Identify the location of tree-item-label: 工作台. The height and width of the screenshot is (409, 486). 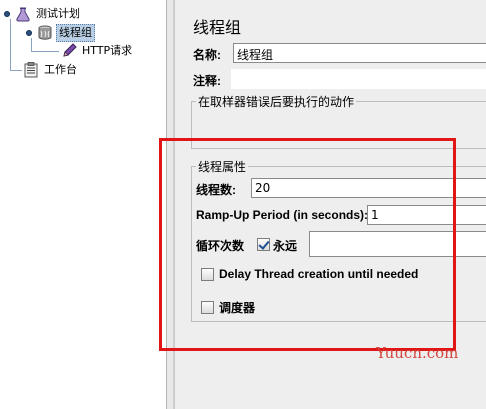
(60, 69).